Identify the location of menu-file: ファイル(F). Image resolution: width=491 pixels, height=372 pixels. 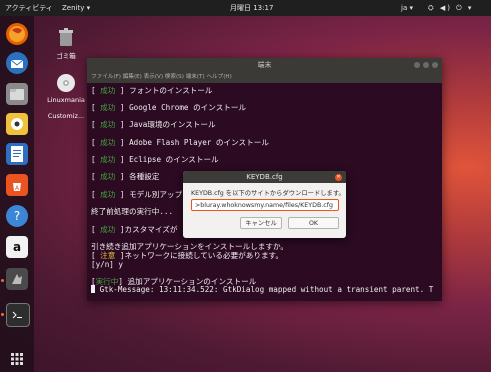
(106, 77).